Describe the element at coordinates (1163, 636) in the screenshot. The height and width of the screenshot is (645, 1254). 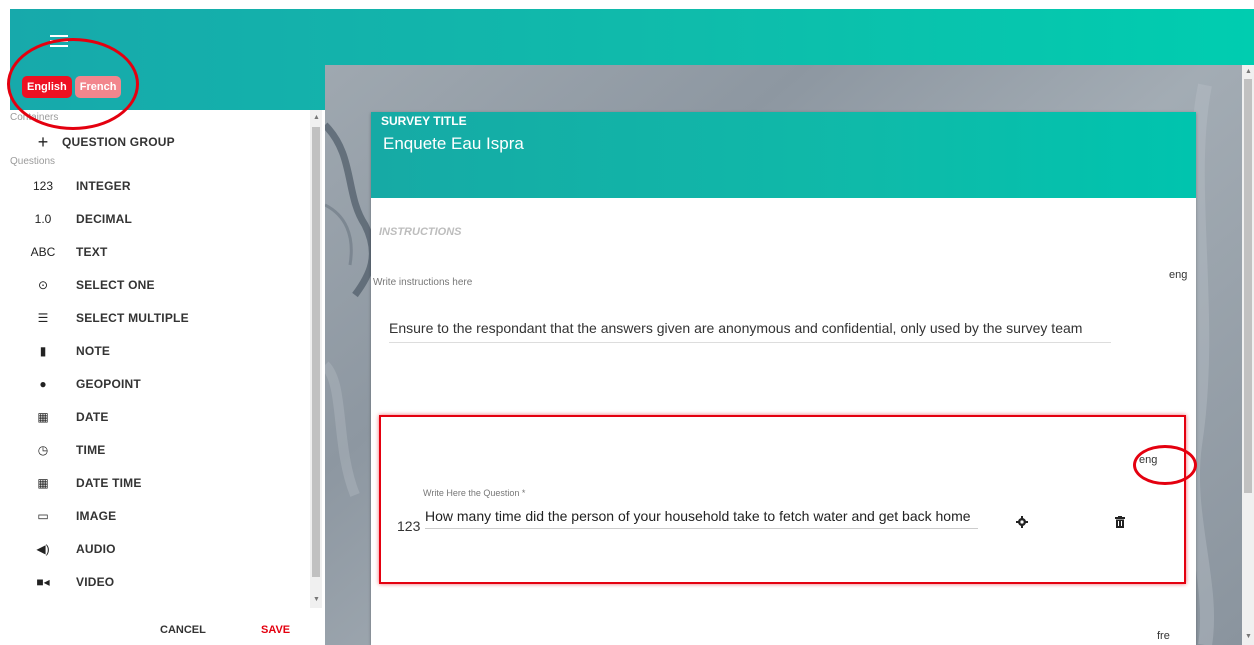
I see `next-language-tag: fre` at that location.